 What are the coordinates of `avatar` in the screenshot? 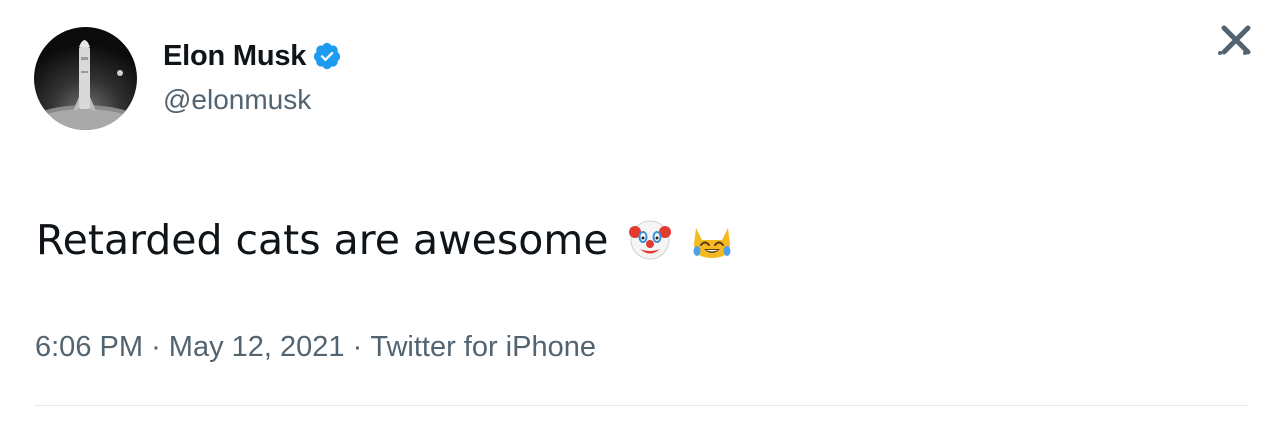 It's located at (85, 78).